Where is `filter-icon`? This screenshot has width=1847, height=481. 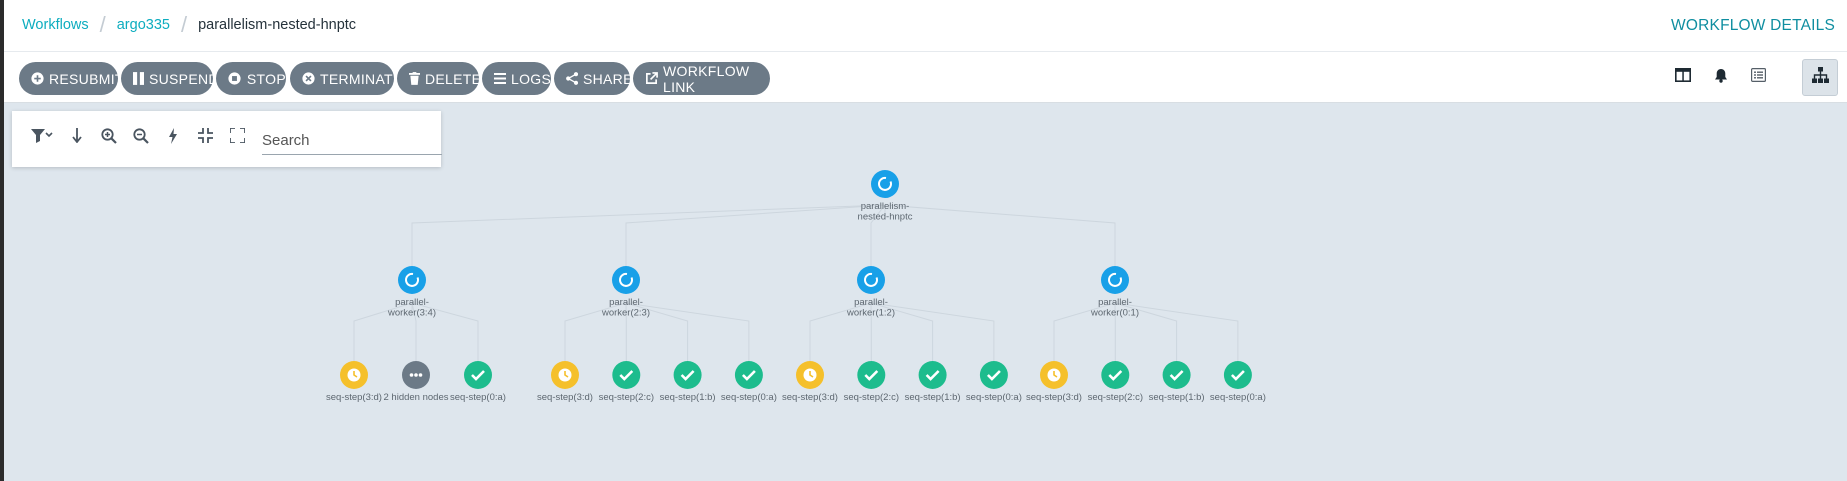 filter-icon is located at coordinates (43, 138).